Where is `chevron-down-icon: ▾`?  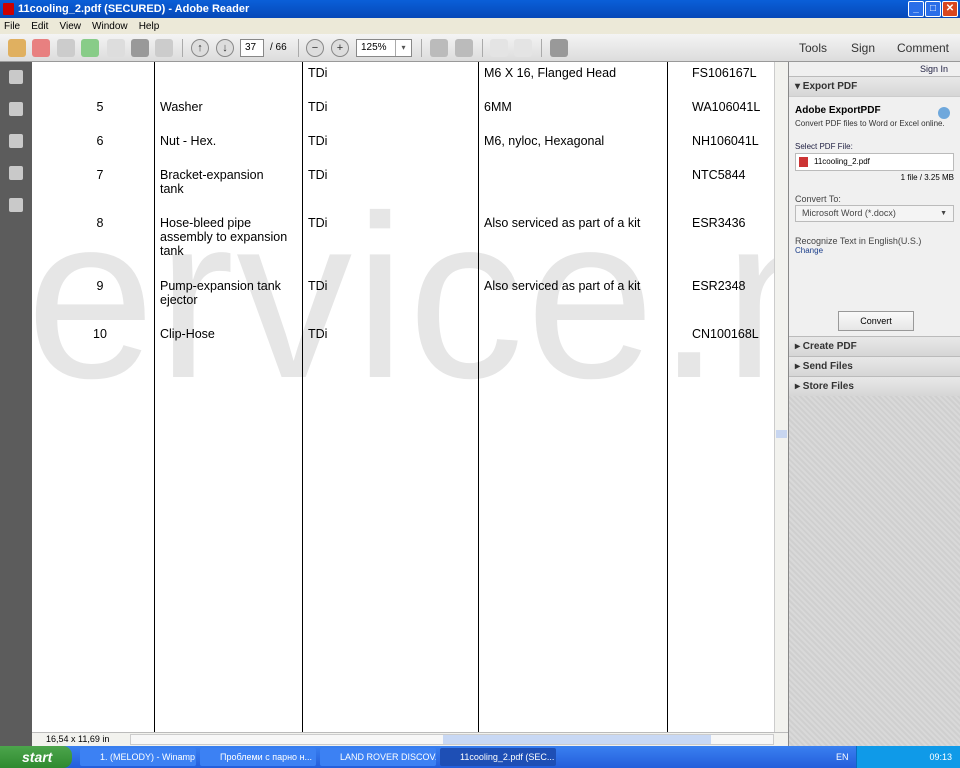 chevron-down-icon: ▾ is located at coordinates (403, 48).